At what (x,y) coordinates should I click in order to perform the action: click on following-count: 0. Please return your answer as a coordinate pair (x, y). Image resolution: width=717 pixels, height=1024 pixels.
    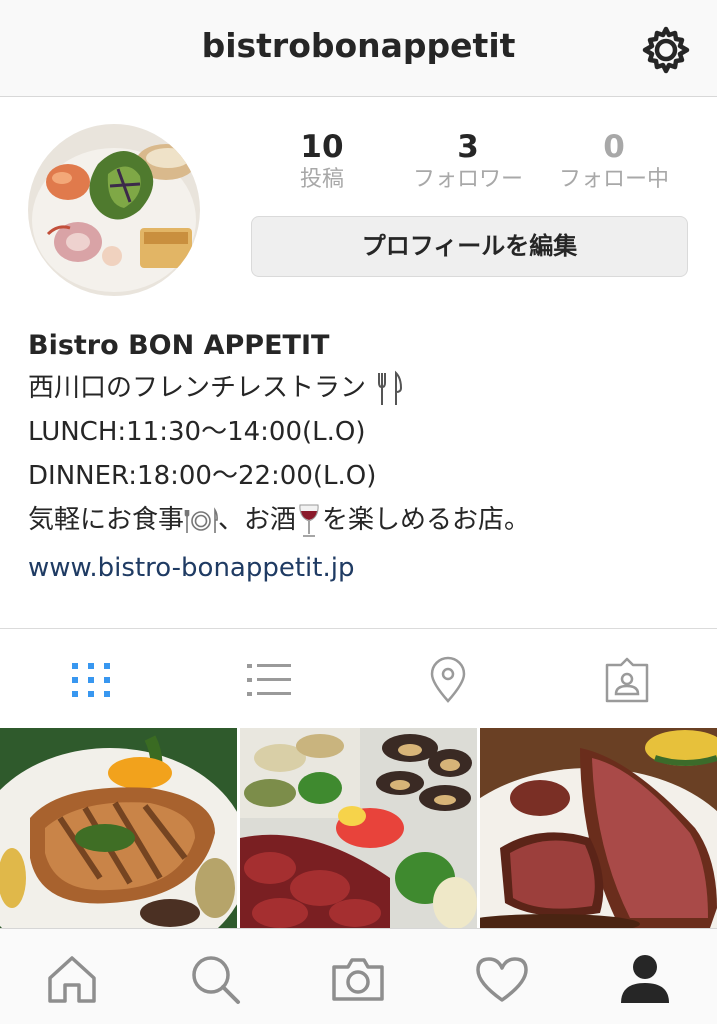
    Looking at the image, I should click on (614, 147).